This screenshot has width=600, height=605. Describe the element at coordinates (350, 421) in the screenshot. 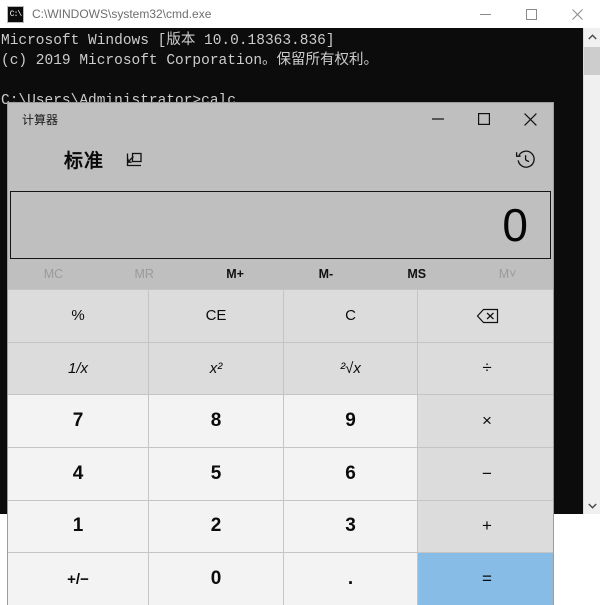

I see `digit-9-button: 9` at that location.